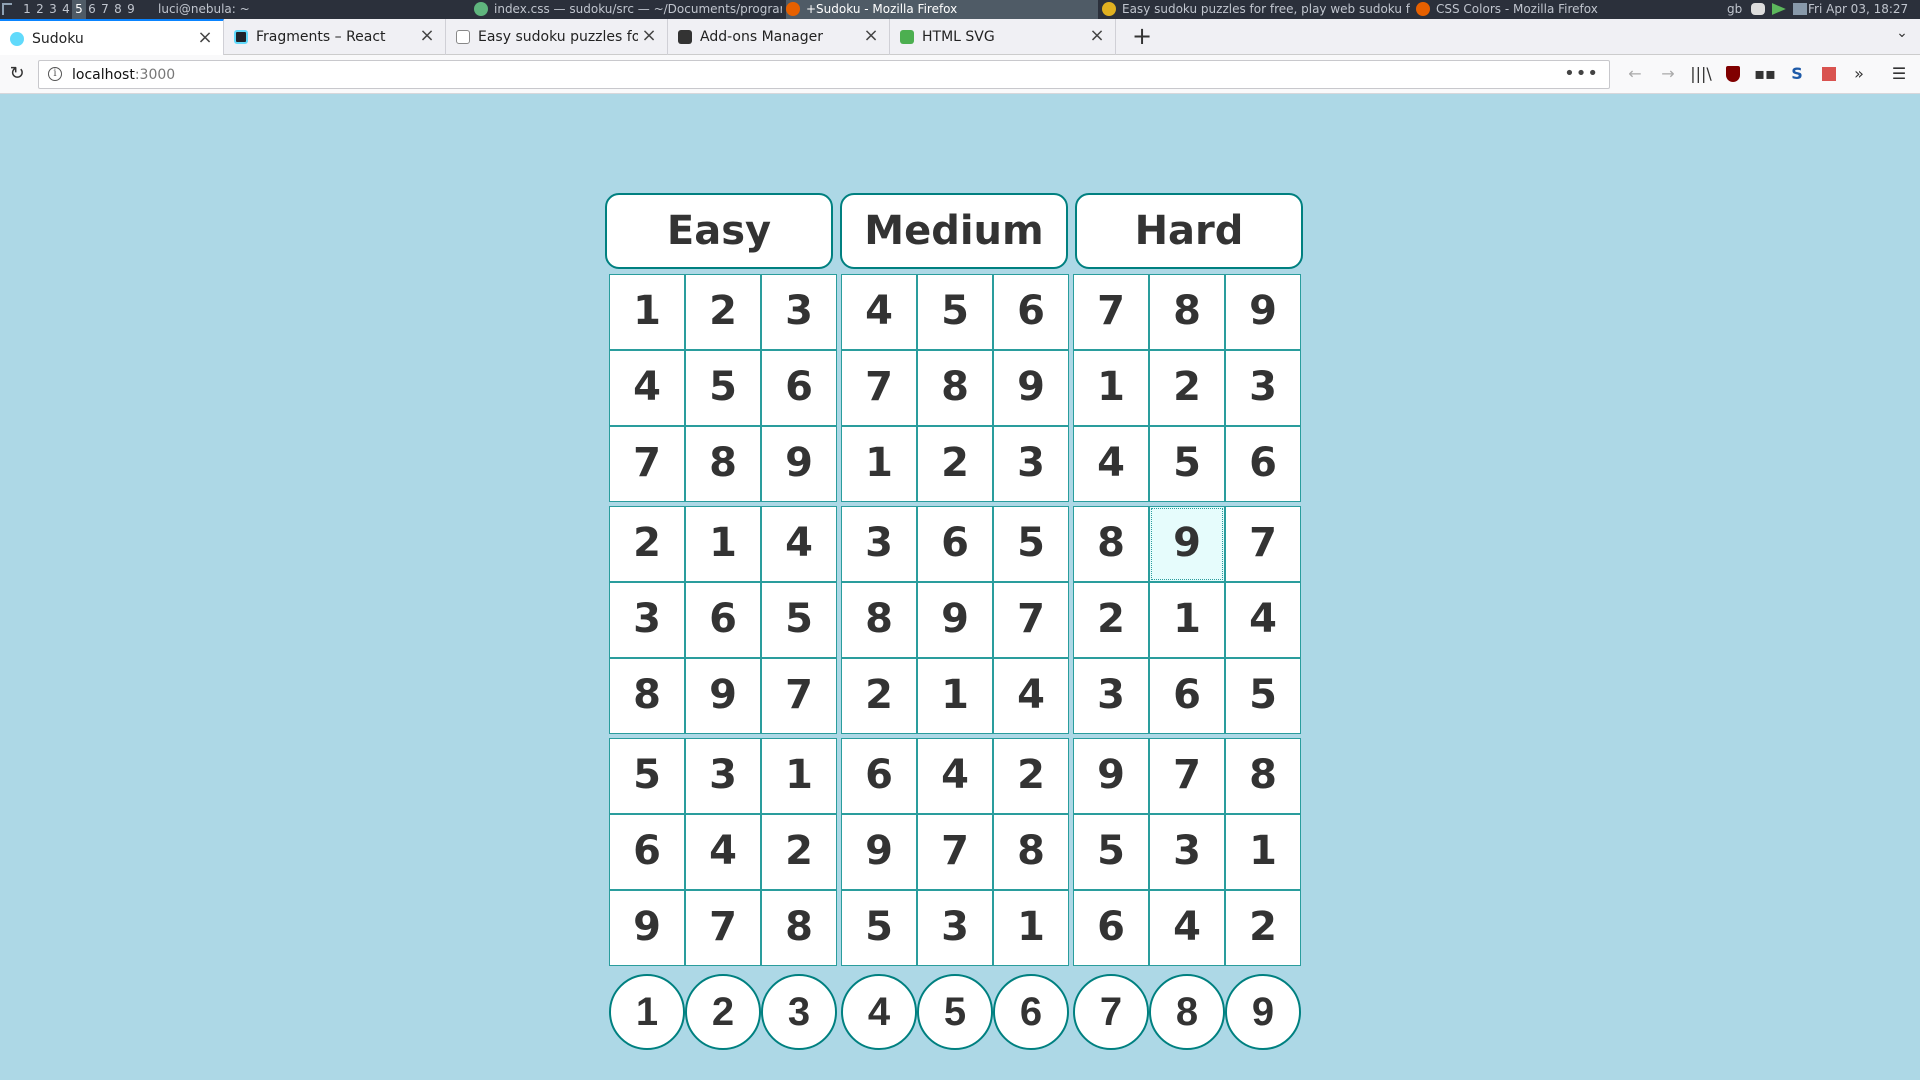 This screenshot has height=1080, width=1920. I want to click on window-terminal: luci@nebula: ~, so click(308, 9).